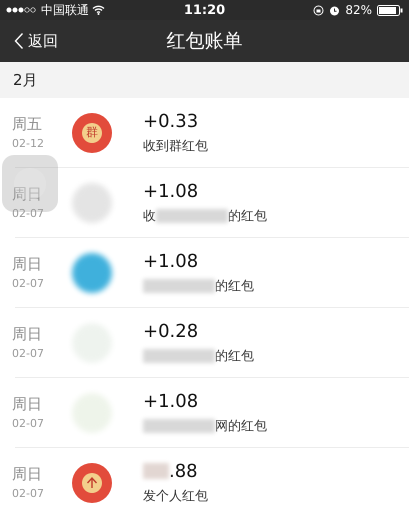 The width and height of the screenshot is (409, 515). Describe the element at coordinates (204, 41) in the screenshot. I see `page-title: 红包账单` at that location.